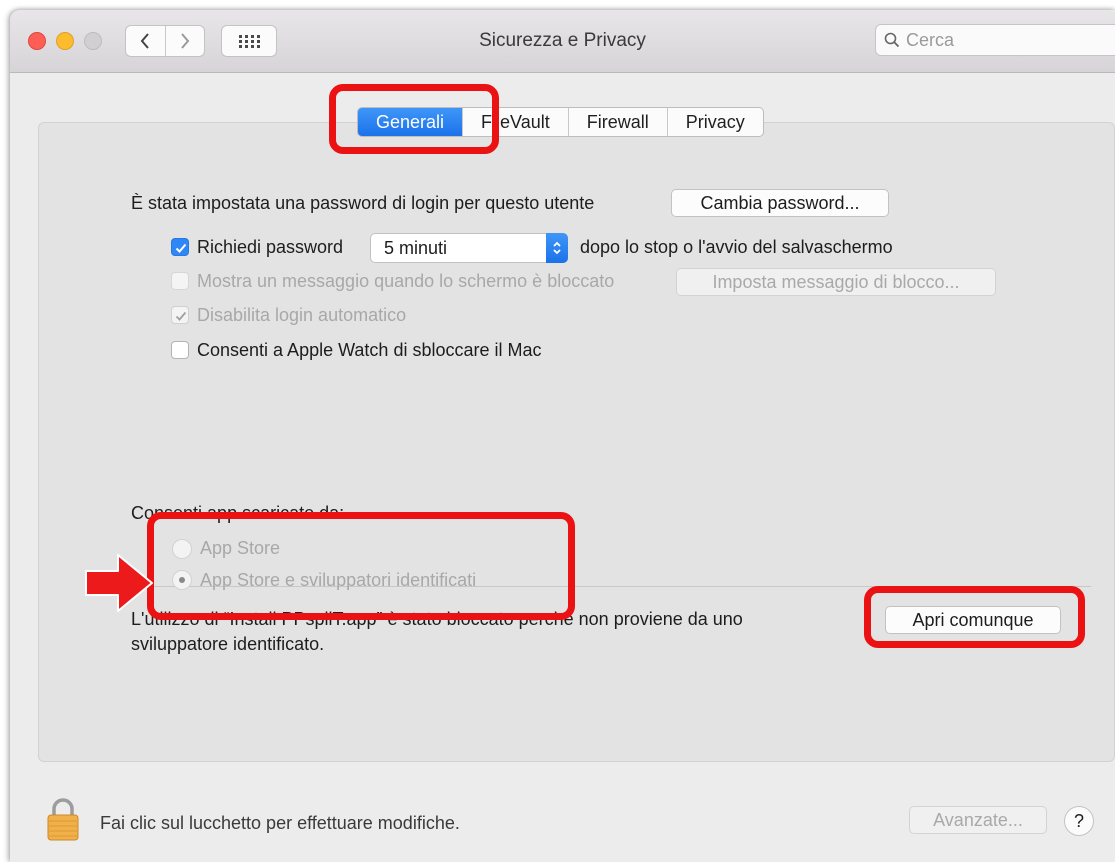 Image resolution: width=1115 pixels, height=862 pixels. What do you see at coordinates (119, 583) in the screenshot?
I see `red-arrow-icon` at bounding box center [119, 583].